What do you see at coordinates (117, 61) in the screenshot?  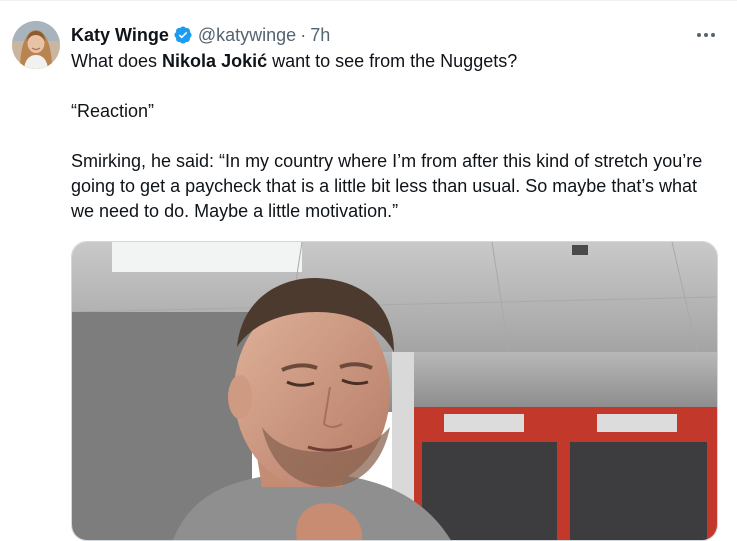 I see `line1-prefix: What does` at bounding box center [117, 61].